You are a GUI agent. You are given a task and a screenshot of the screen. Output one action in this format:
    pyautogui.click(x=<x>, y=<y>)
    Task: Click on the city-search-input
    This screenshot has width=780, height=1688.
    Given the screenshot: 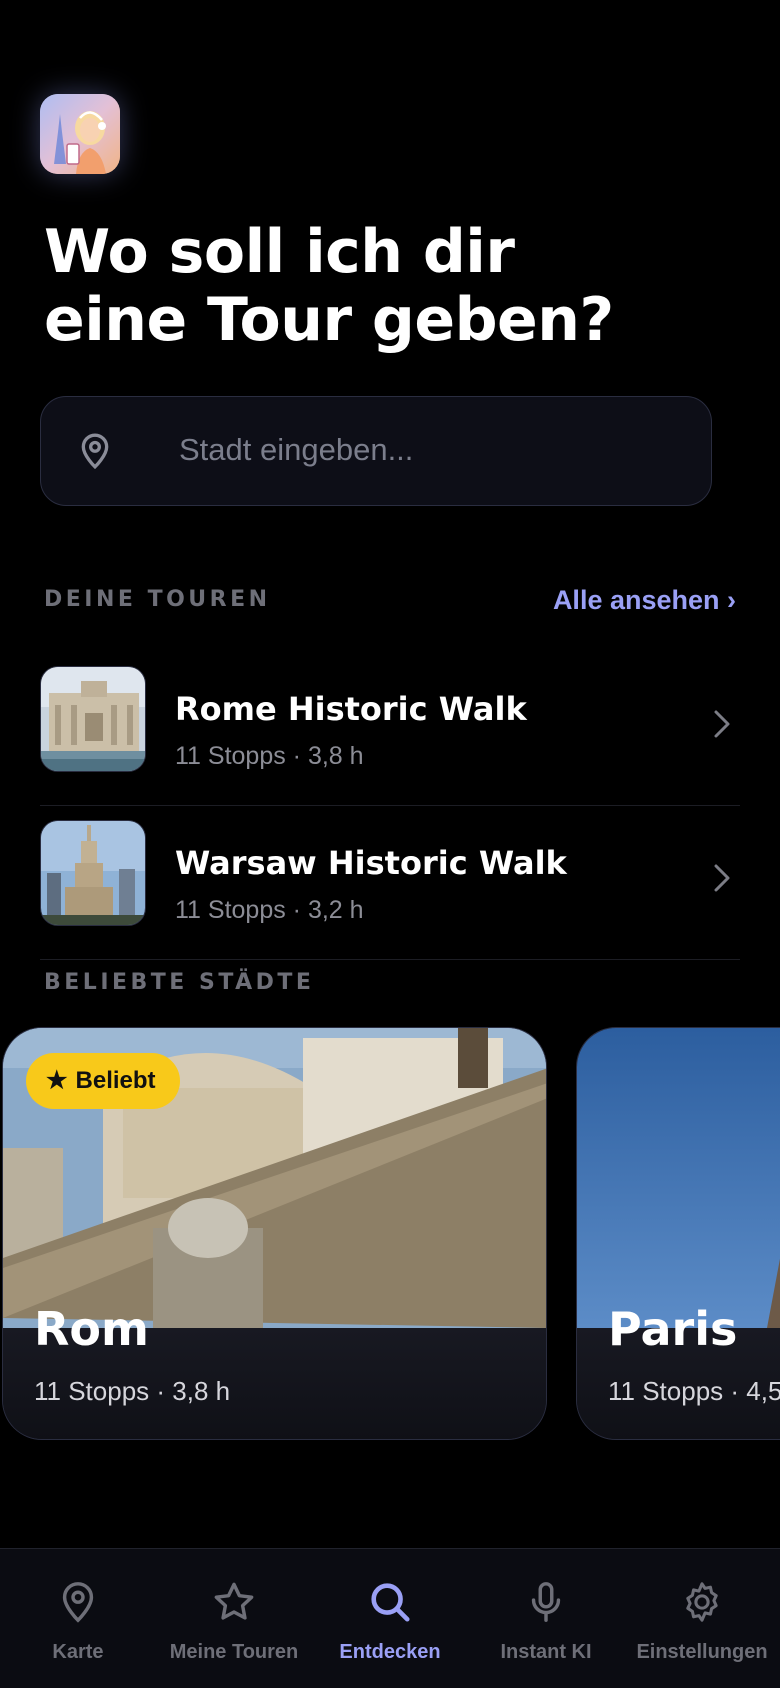 What is the action you would take?
    pyautogui.click(x=429, y=450)
    